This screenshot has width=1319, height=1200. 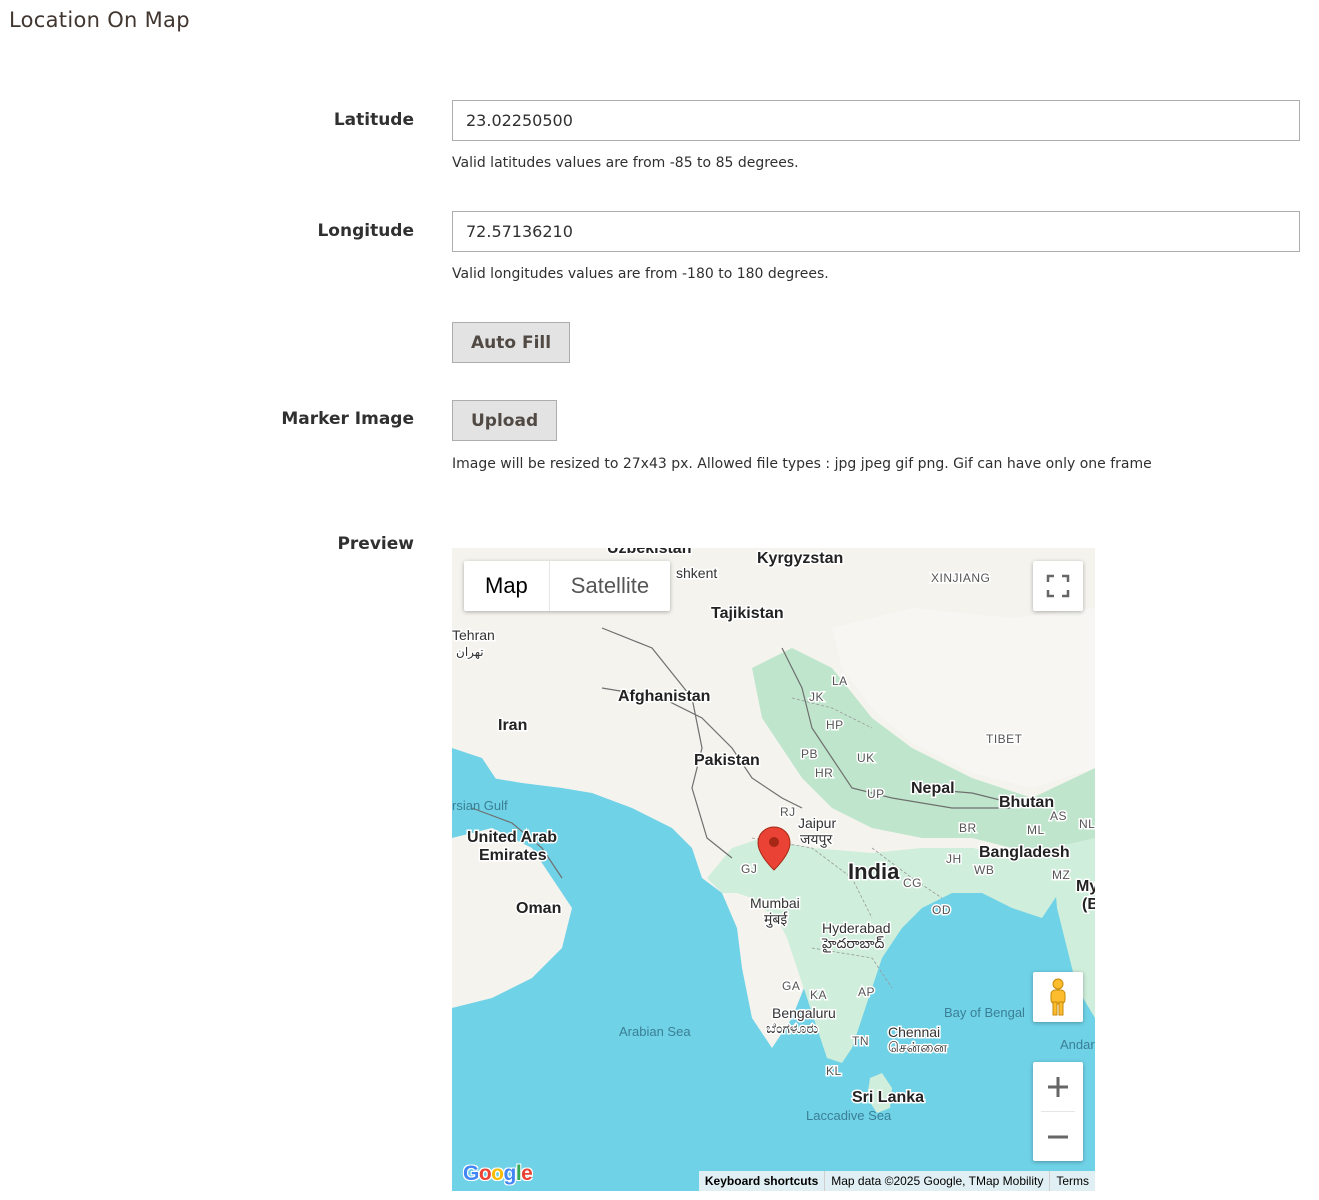 I want to click on minus-icon, so click(x=1058, y=1136).